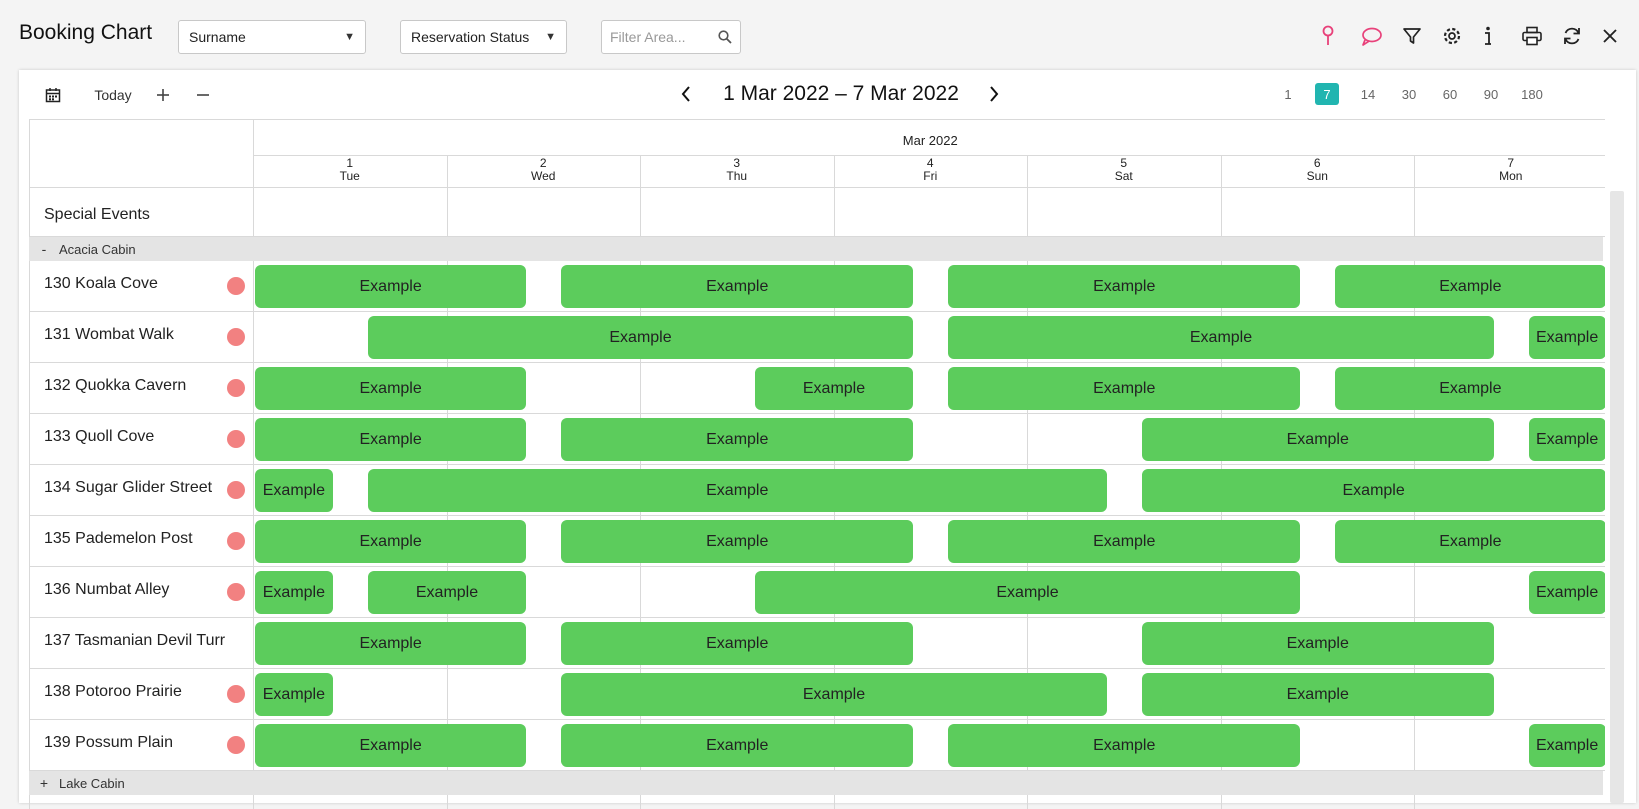  Describe the element at coordinates (44, 249) in the screenshot. I see `collapse-icon: -` at that location.